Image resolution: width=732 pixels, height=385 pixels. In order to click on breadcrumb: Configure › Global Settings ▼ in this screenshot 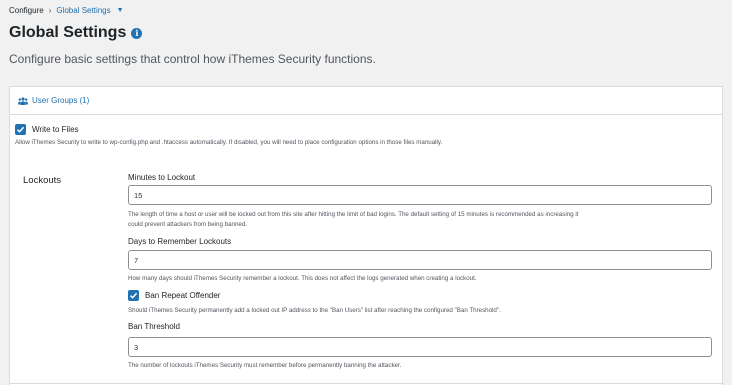, I will do `click(66, 10)`.